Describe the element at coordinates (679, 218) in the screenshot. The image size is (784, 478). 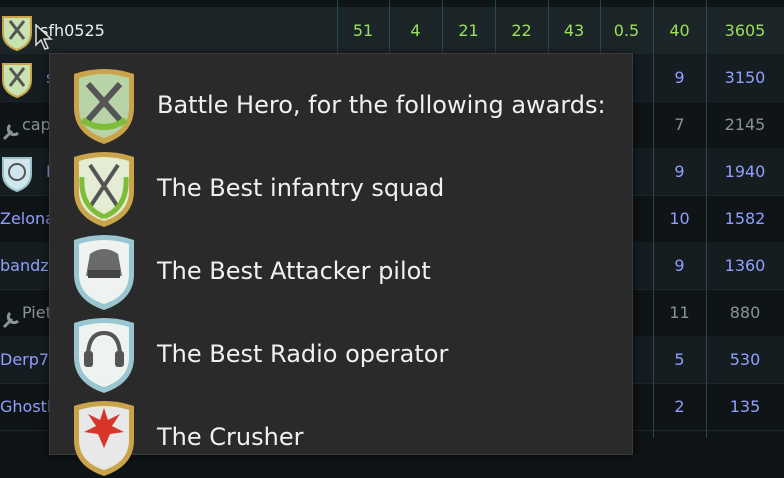
I see `stat-cell: 10` at that location.